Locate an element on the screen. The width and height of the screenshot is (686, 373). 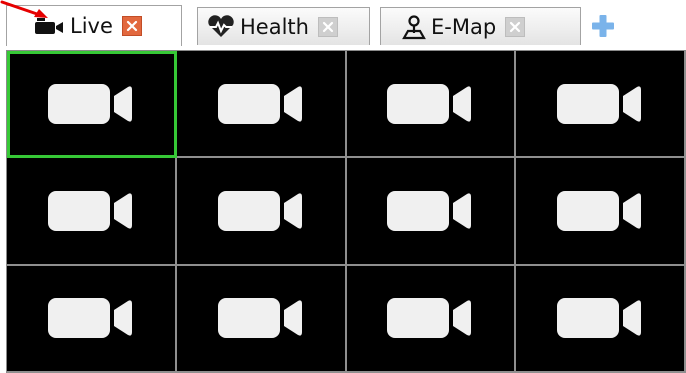
tab-health-close-button is located at coordinates (327, 26).